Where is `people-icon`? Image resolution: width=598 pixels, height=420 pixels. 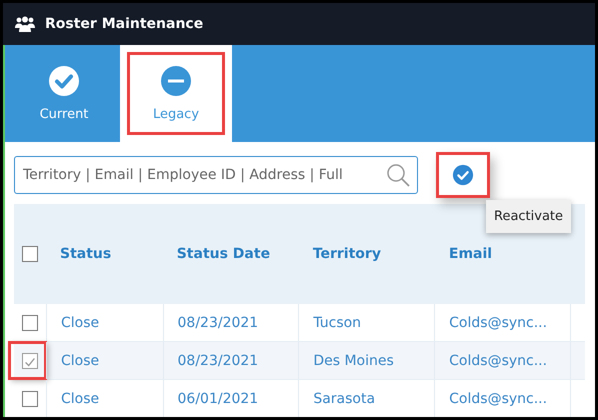
people-icon is located at coordinates (25, 24).